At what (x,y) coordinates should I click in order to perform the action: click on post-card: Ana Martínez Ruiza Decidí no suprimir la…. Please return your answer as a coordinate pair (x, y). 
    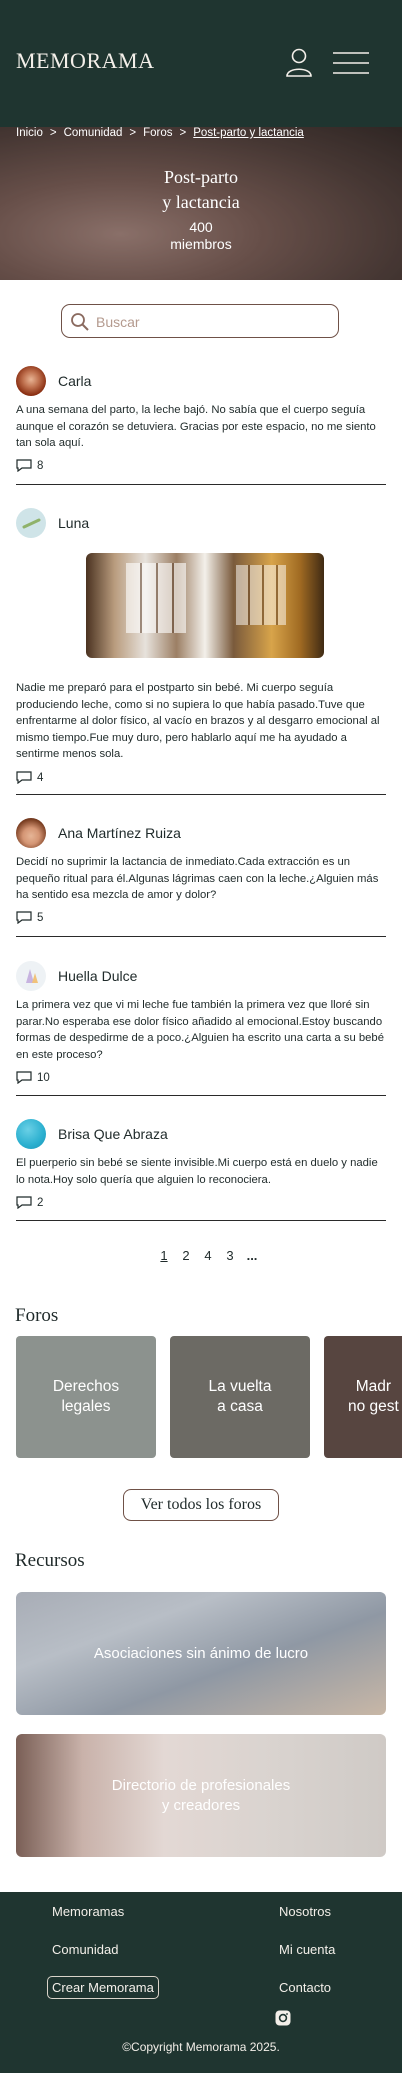
    Looking at the image, I should click on (201, 877).